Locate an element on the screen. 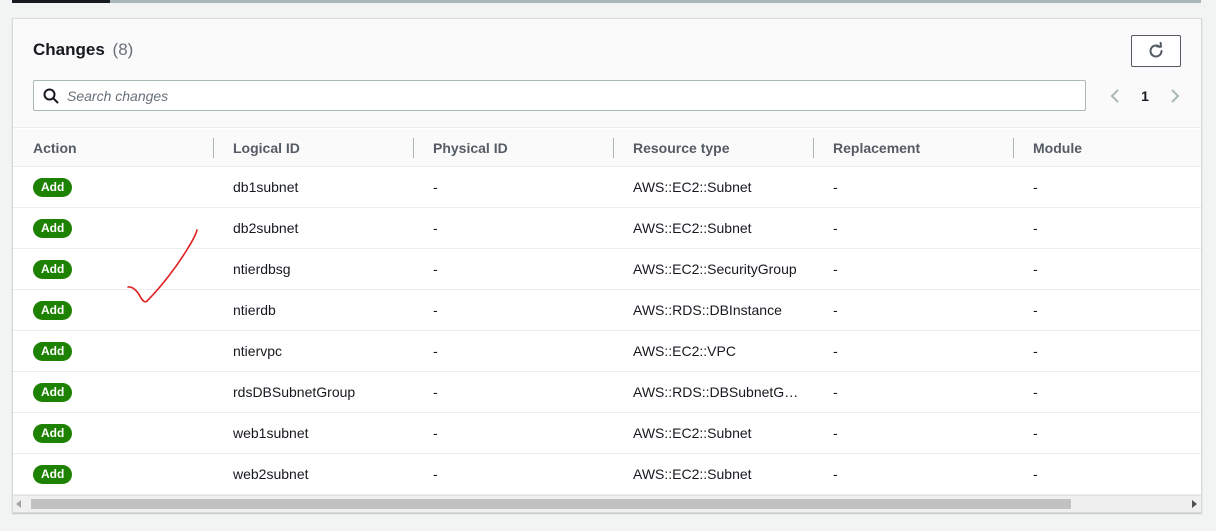 This screenshot has width=1216, height=531. resource-type-cell: AWS::EC2::SecurityGroup is located at coordinates (715, 269).